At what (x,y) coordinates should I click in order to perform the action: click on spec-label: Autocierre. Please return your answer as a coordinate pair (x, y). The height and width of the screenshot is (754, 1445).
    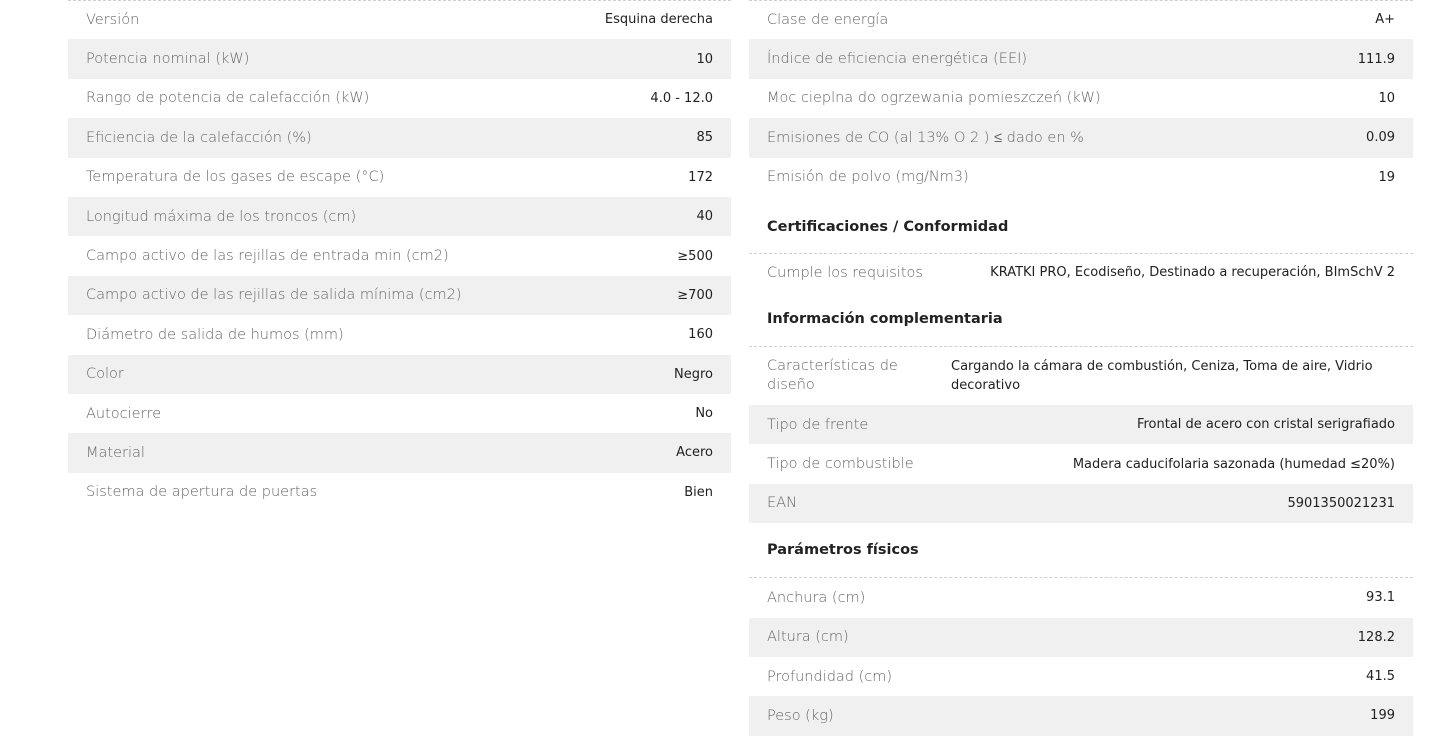
    Looking at the image, I should click on (124, 413).